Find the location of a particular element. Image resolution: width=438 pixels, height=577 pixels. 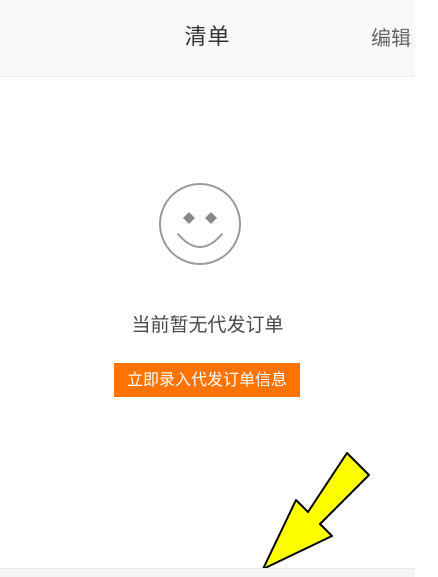

add-dropship-order-button: 立即录入代发订单信息 is located at coordinates (207, 380).